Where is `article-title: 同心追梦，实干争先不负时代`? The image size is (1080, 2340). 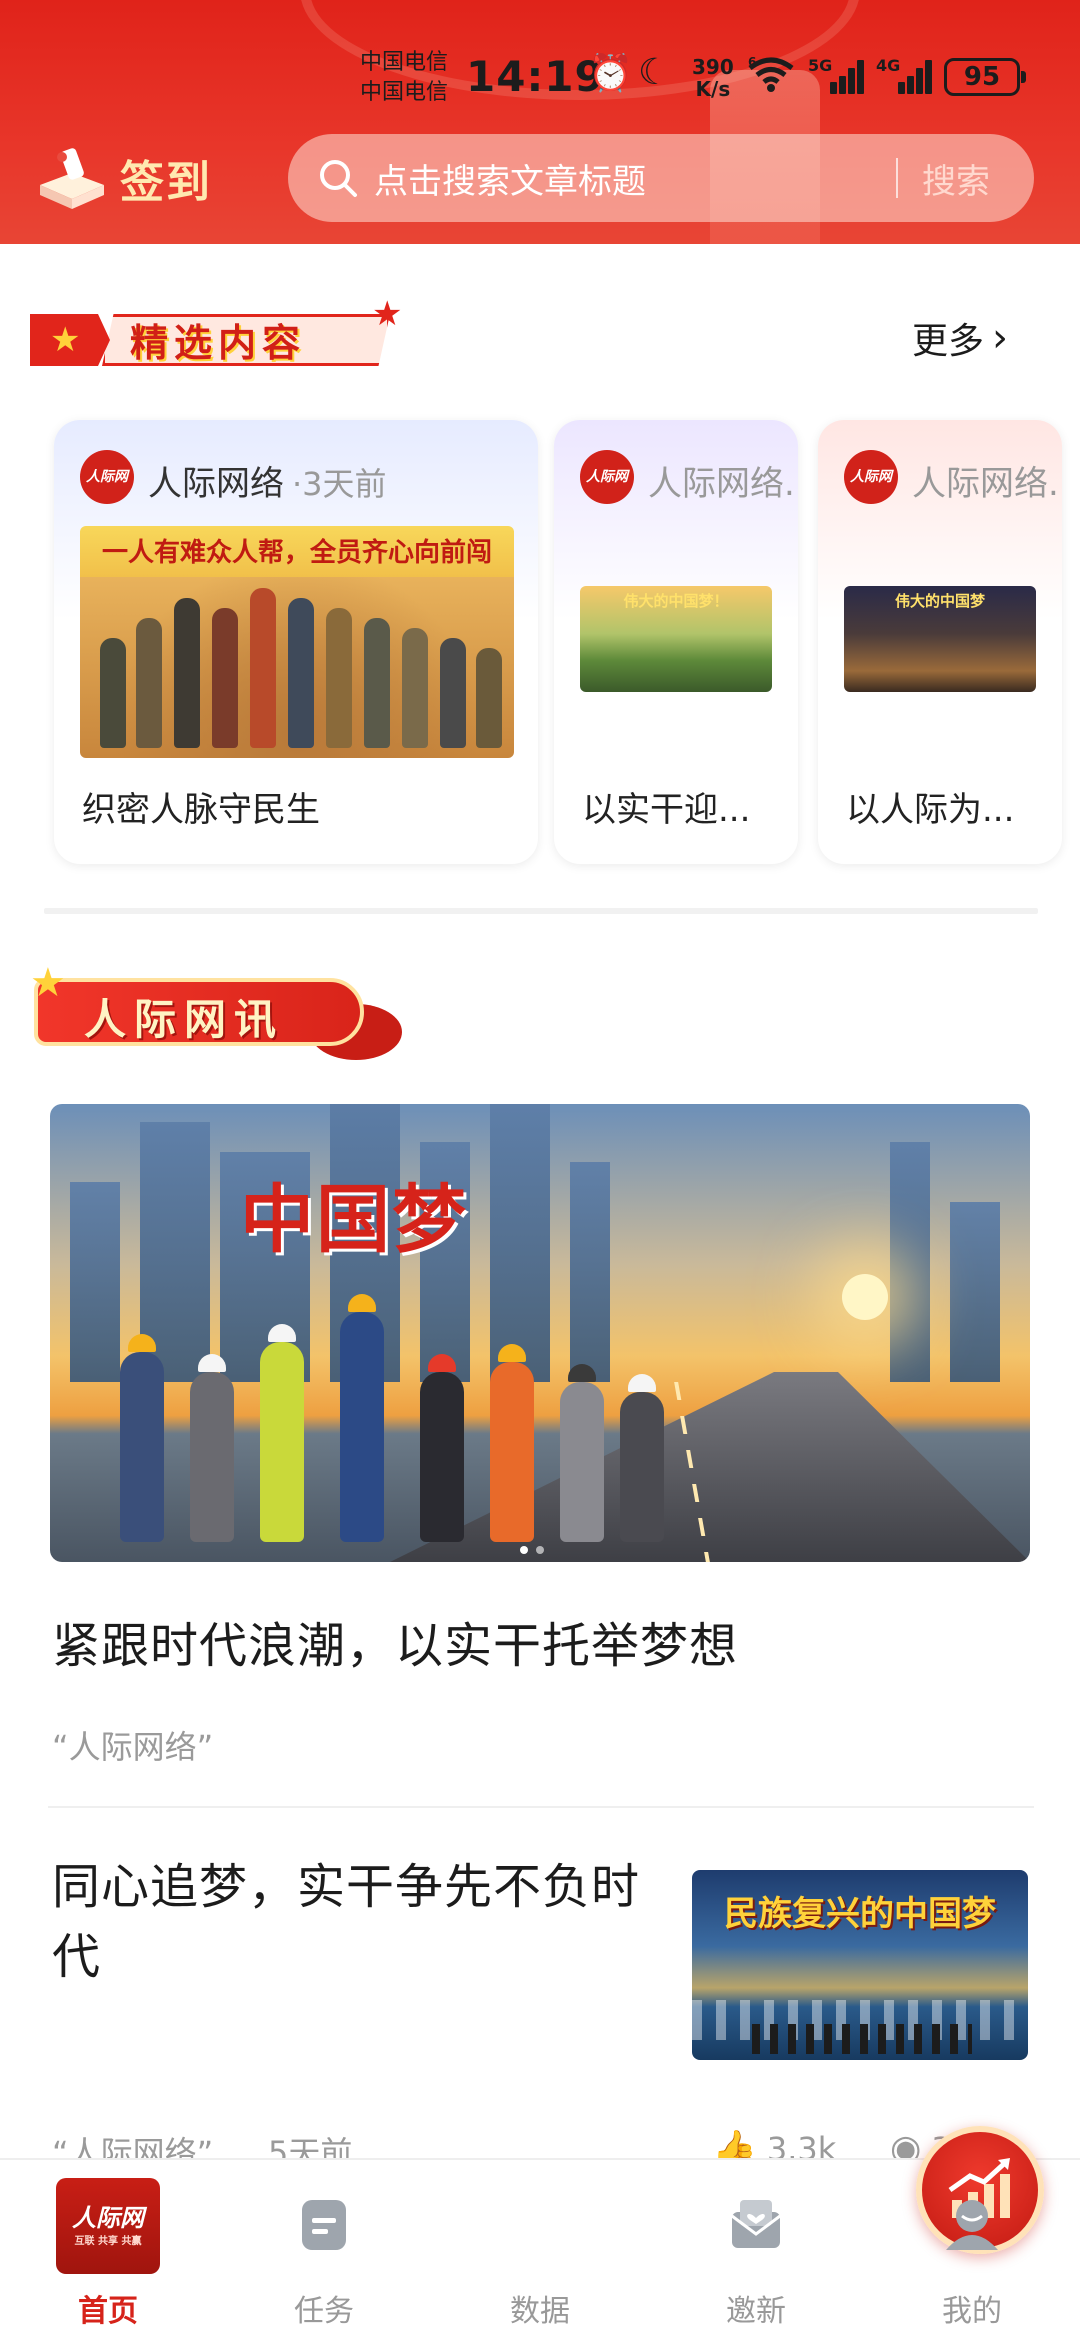 article-title: 同心追梦，实干争先不负时代 is located at coordinates (357, 1922).